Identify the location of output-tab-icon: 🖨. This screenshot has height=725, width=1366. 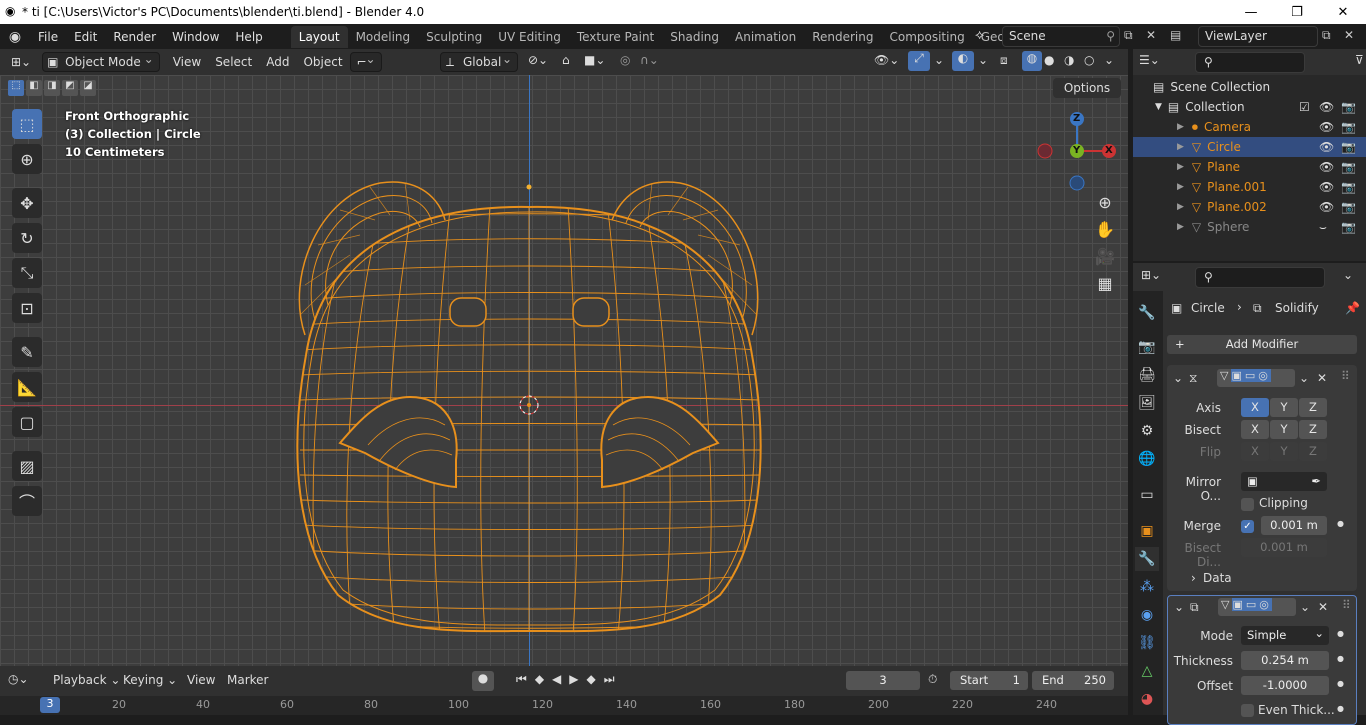
(1147, 375).